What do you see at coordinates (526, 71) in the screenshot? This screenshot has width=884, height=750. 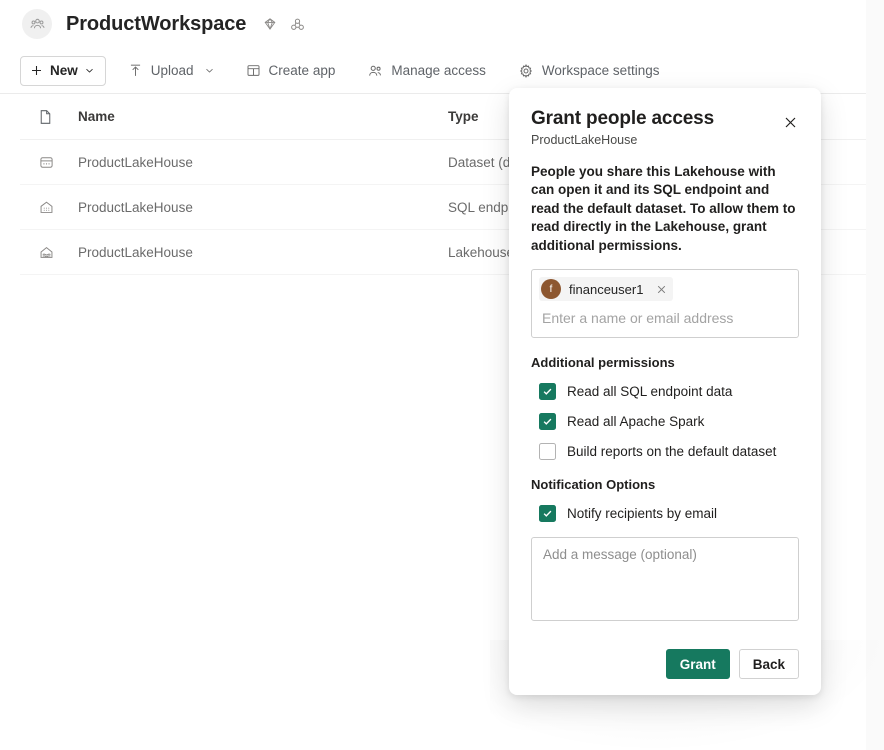 I see `gear-icon` at bounding box center [526, 71].